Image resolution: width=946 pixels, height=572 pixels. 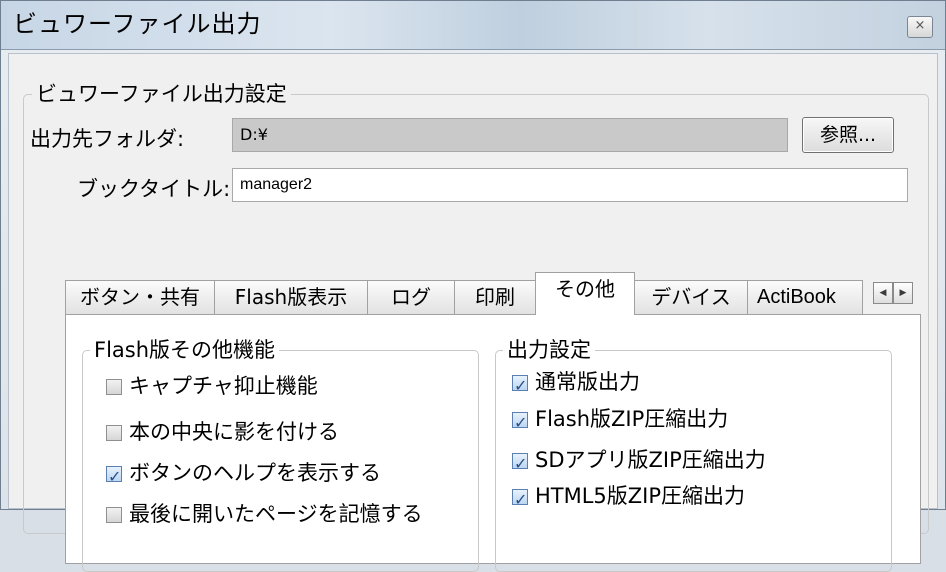 I want to click on tab-scroll-right-button: ▶, so click(x=903, y=293).